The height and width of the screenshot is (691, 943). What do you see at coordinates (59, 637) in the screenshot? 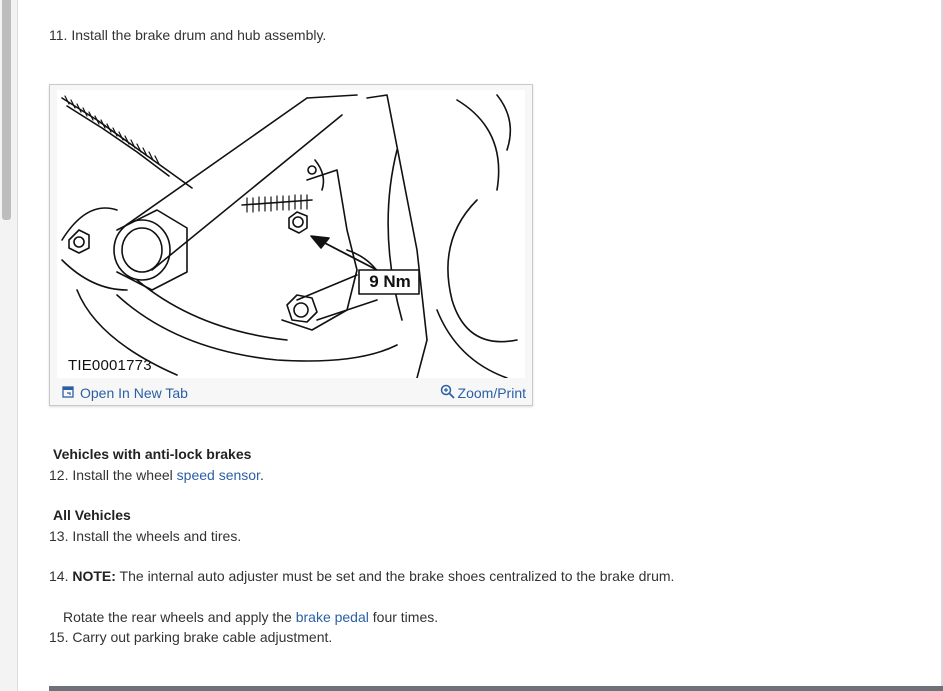
I see `step-number: 15.` at bounding box center [59, 637].